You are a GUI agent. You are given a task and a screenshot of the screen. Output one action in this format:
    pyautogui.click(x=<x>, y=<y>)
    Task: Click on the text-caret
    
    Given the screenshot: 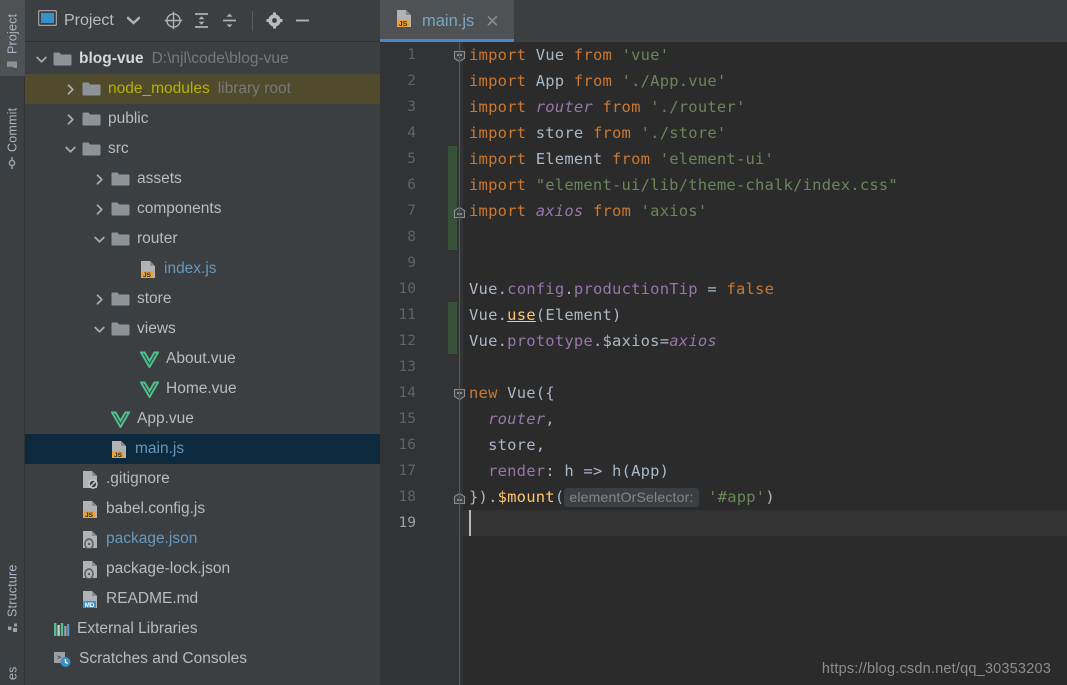 What is the action you would take?
    pyautogui.click(x=470, y=523)
    